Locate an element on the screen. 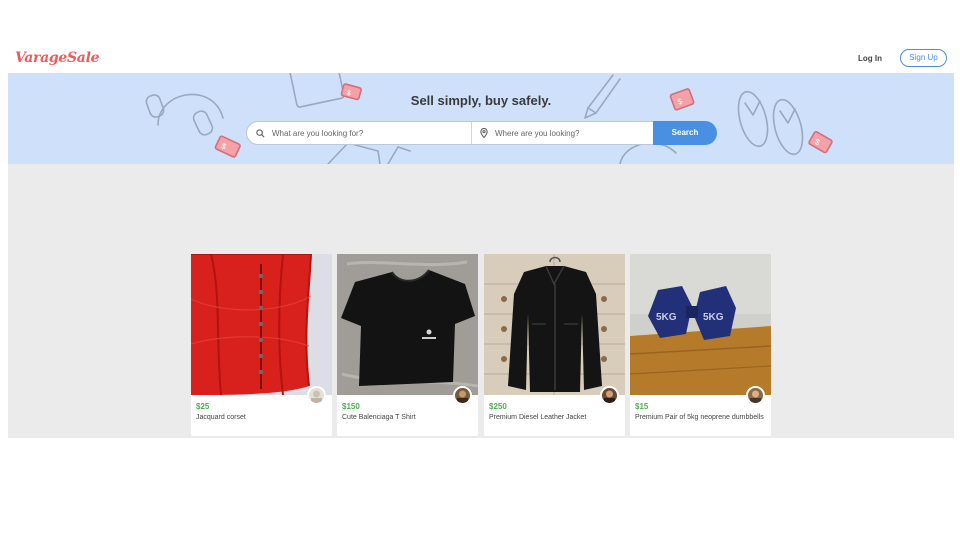 The width and height of the screenshot is (960, 540). listing-photo: 5KG 5KG is located at coordinates (700, 324).